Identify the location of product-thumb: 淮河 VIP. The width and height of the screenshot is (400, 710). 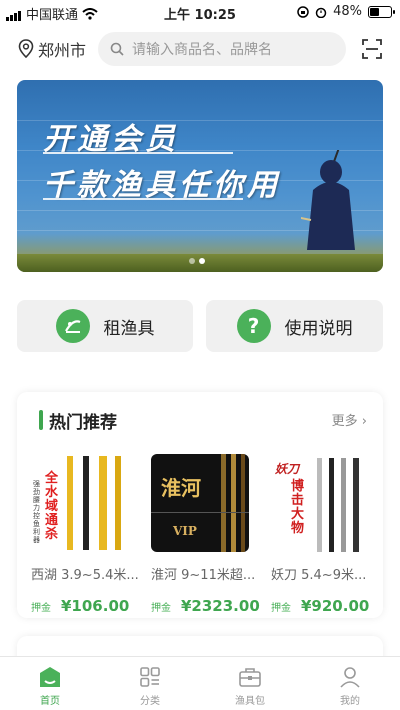
(200, 503).